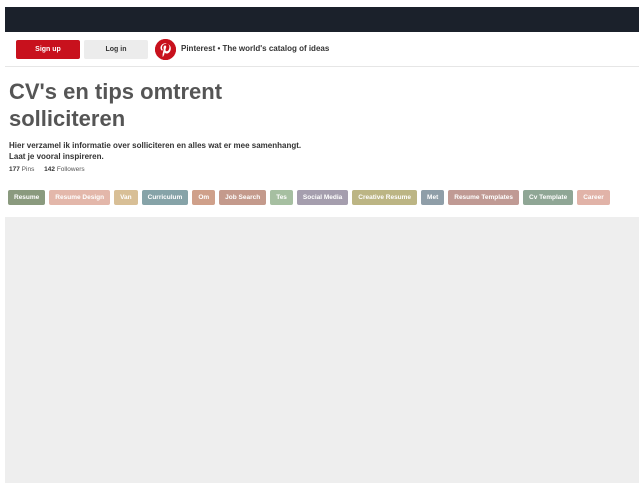 Image resolution: width=639 pixels, height=483 pixels. What do you see at coordinates (281, 197) in the screenshot?
I see `tag-tes: Tes` at bounding box center [281, 197].